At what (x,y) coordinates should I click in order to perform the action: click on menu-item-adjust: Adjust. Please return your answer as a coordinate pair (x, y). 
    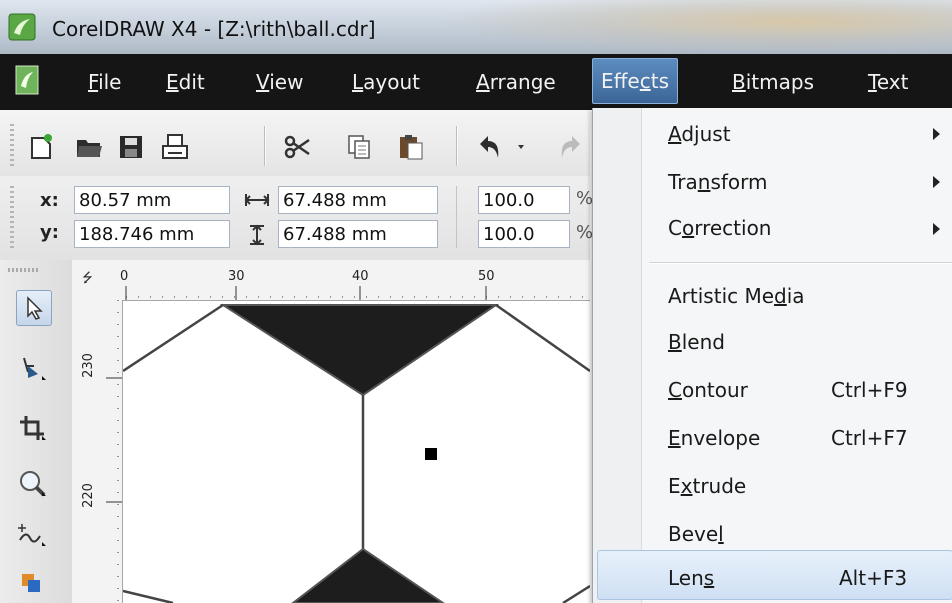
    Looking at the image, I should click on (699, 134).